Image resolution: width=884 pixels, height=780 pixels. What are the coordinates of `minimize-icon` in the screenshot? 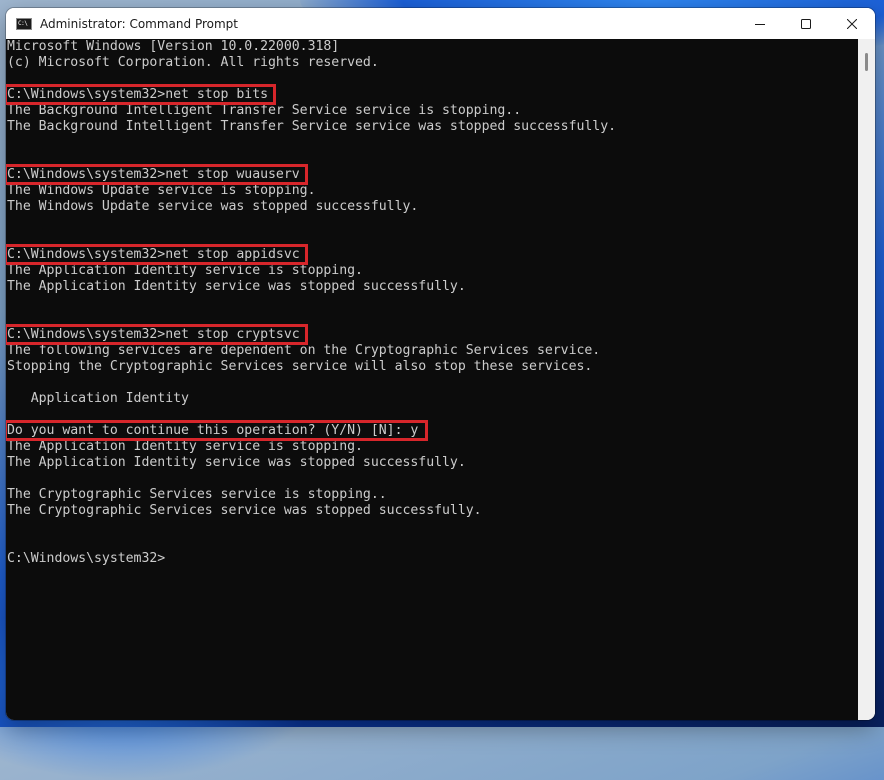 It's located at (760, 24).